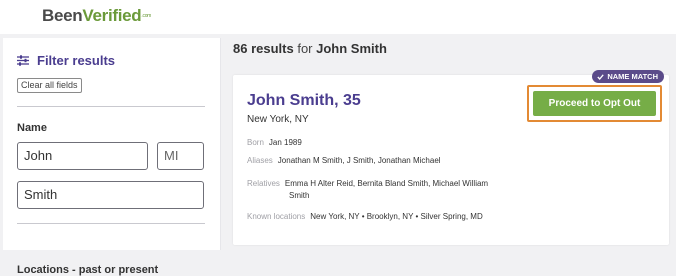  I want to click on born-row: Born Jan 1989, so click(274, 143).